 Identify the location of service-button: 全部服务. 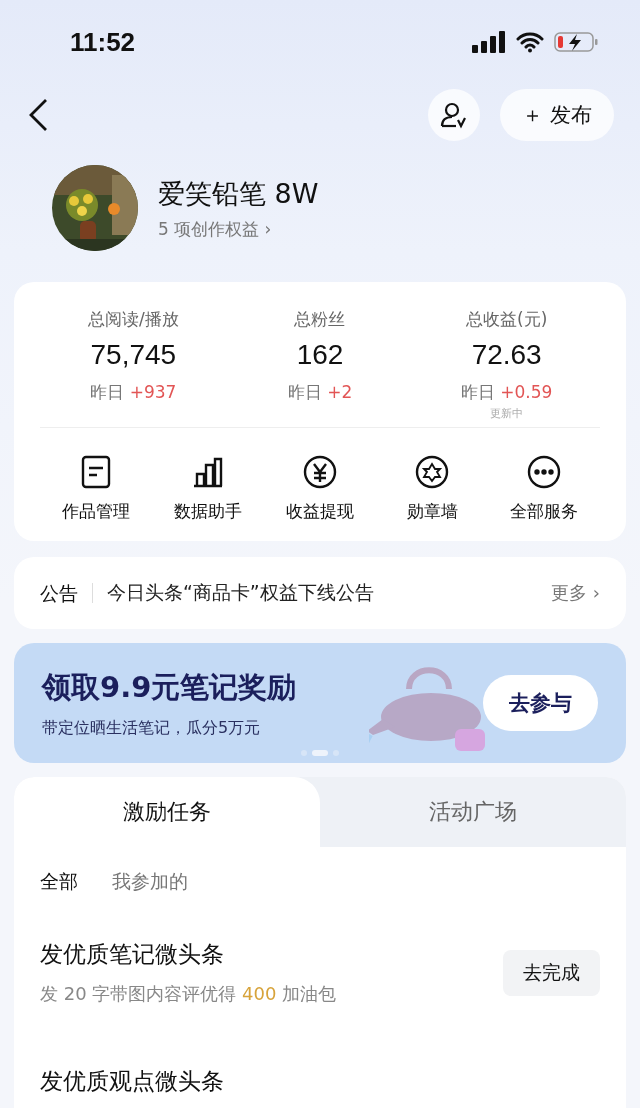
(544, 488).